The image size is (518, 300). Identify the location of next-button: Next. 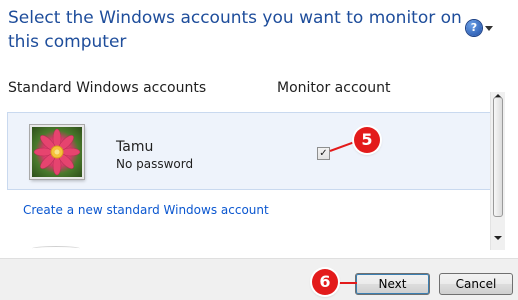
(392, 284).